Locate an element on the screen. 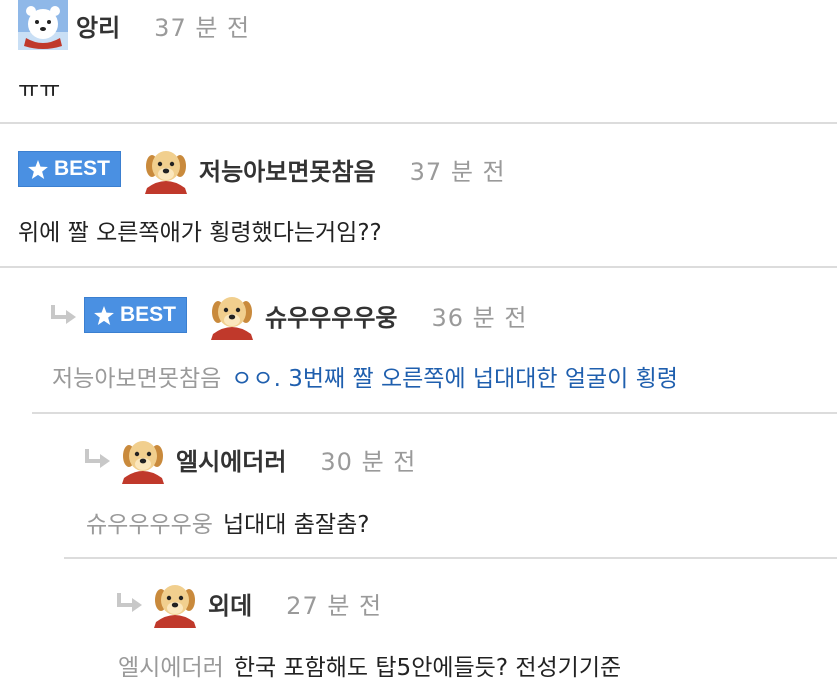  reply-text: 슈우우우우웅 넙대대 춤잘춤? is located at coordinates (227, 522).